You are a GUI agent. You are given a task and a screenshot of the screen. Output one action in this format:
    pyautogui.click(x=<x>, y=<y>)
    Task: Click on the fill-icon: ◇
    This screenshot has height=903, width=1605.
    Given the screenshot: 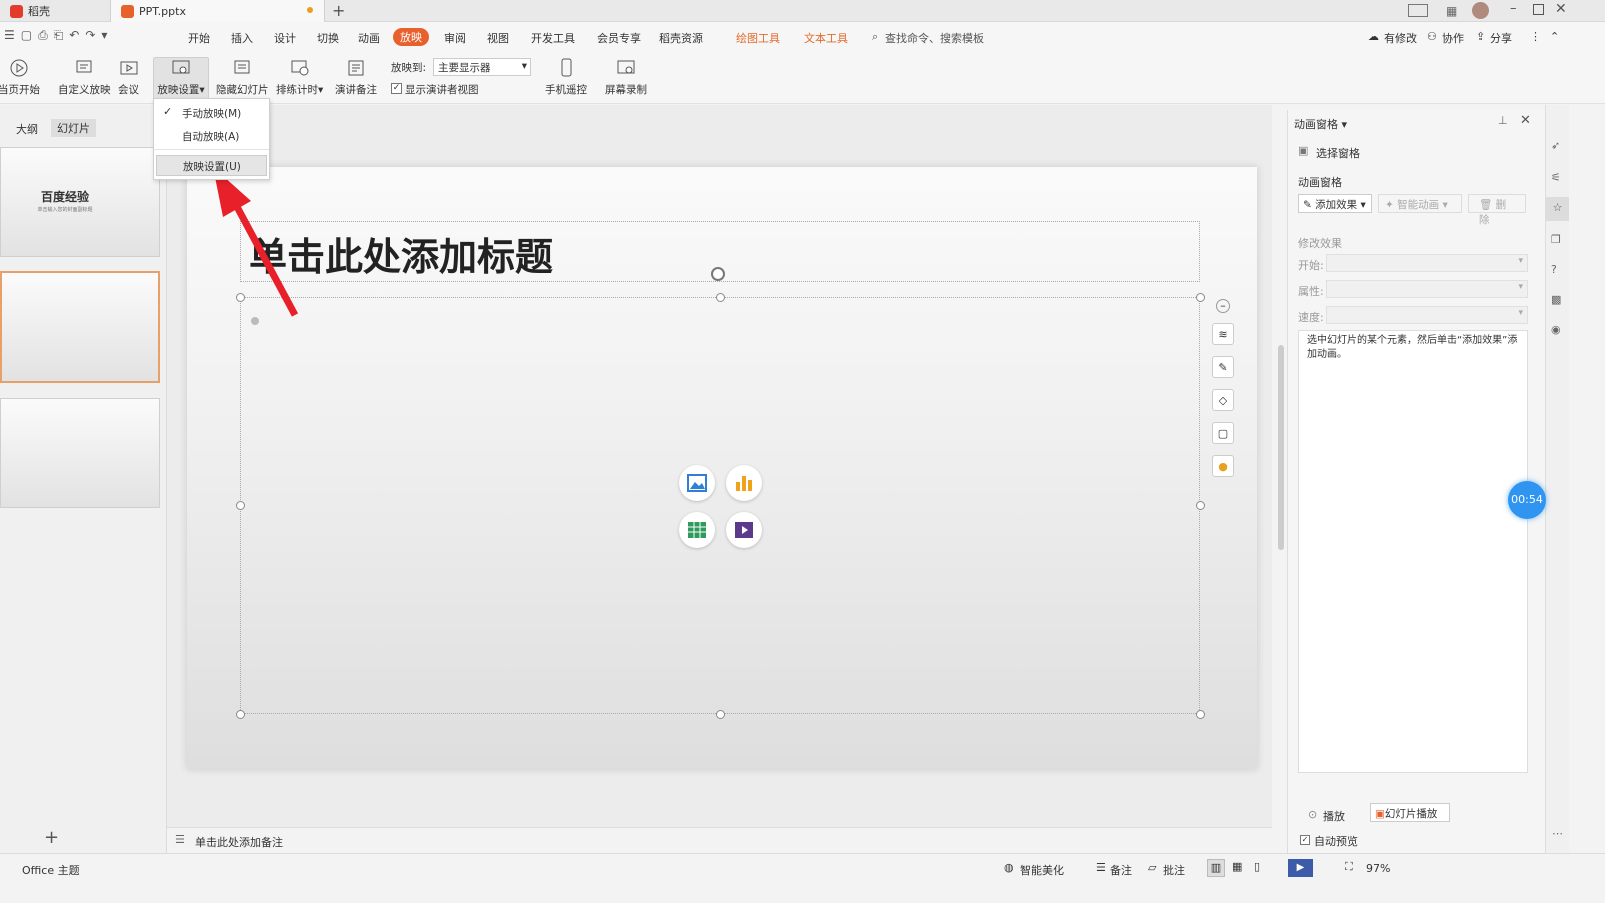 What is the action you would take?
    pyautogui.click(x=1223, y=400)
    